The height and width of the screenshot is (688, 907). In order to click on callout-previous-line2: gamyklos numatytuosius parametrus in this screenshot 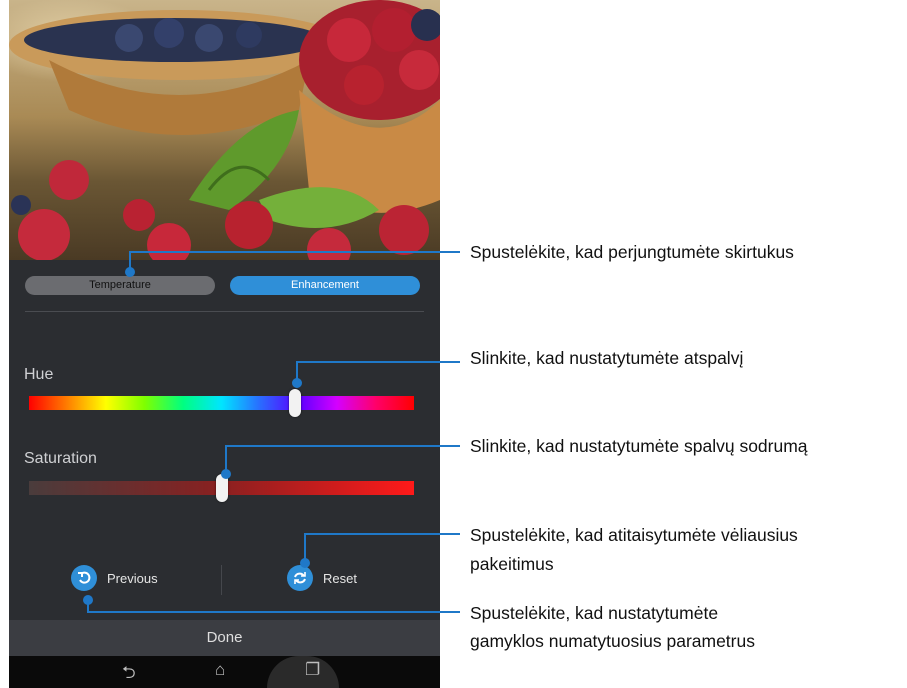, I will do `click(612, 641)`.